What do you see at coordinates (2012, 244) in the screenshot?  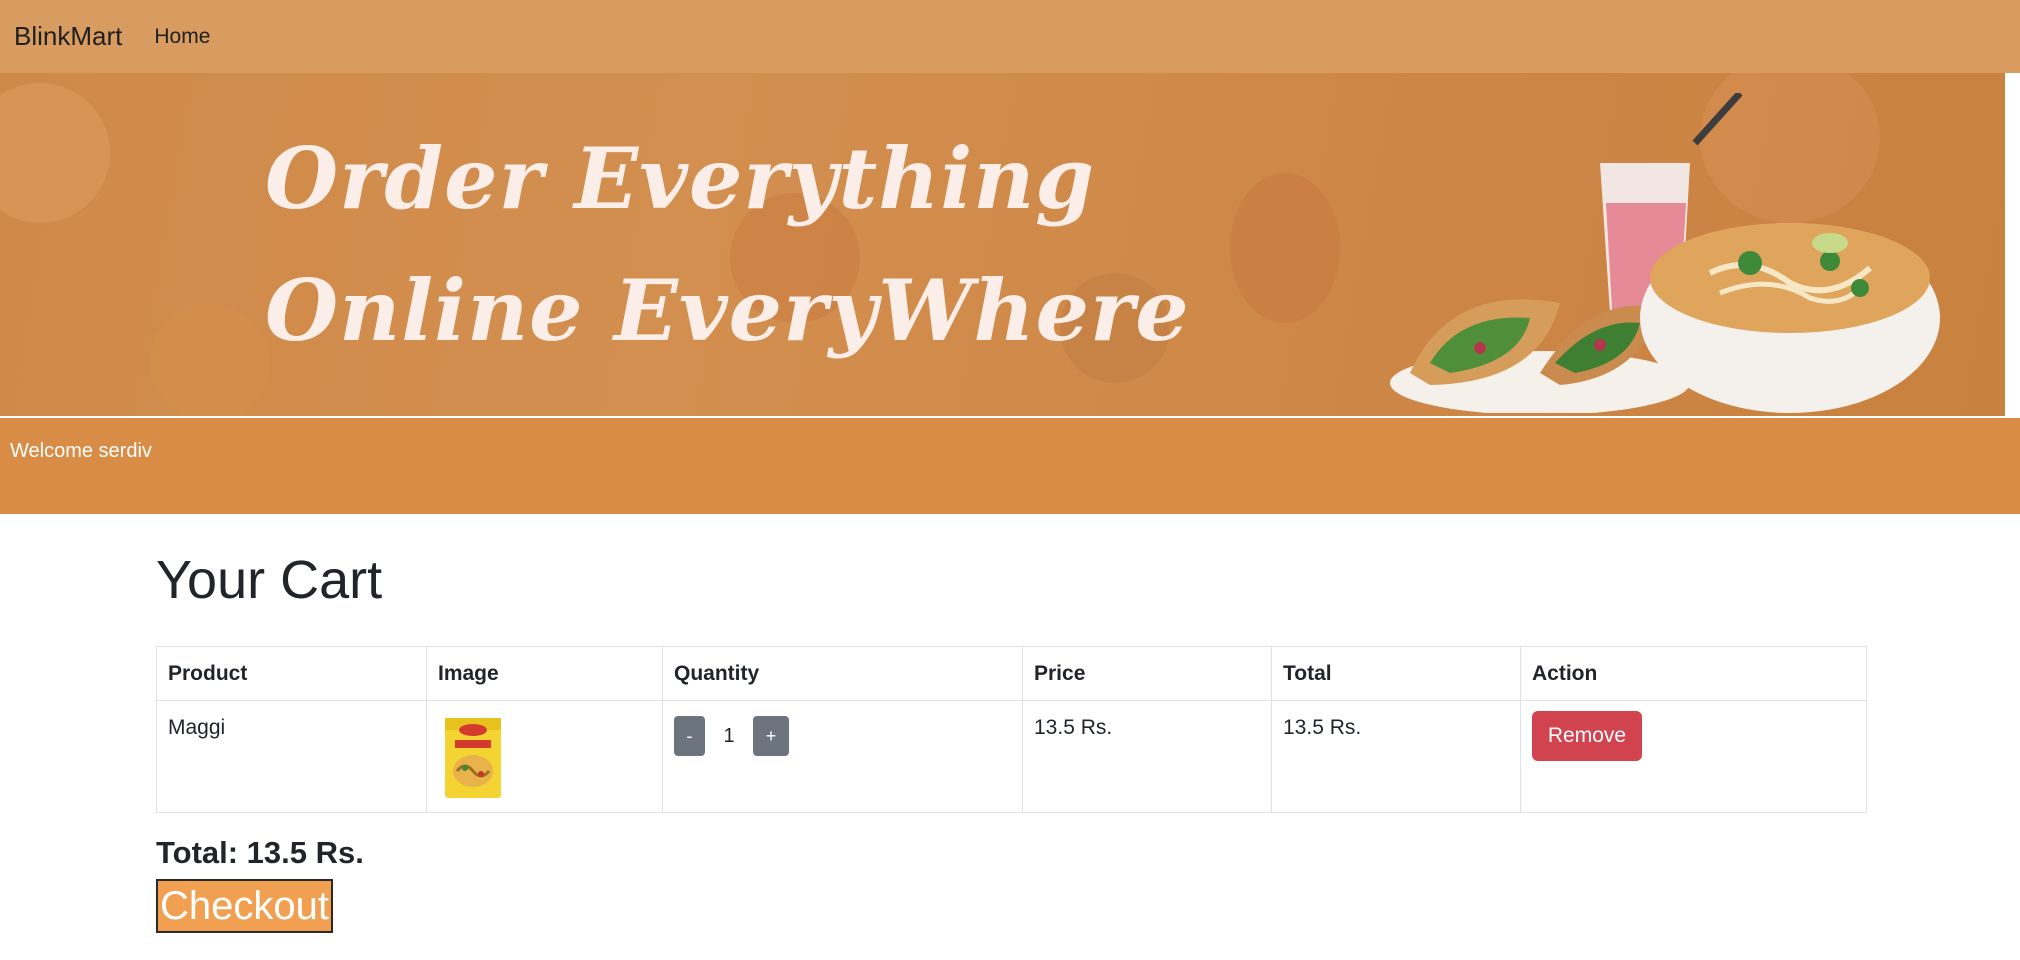 I see `banner-edge` at bounding box center [2012, 244].